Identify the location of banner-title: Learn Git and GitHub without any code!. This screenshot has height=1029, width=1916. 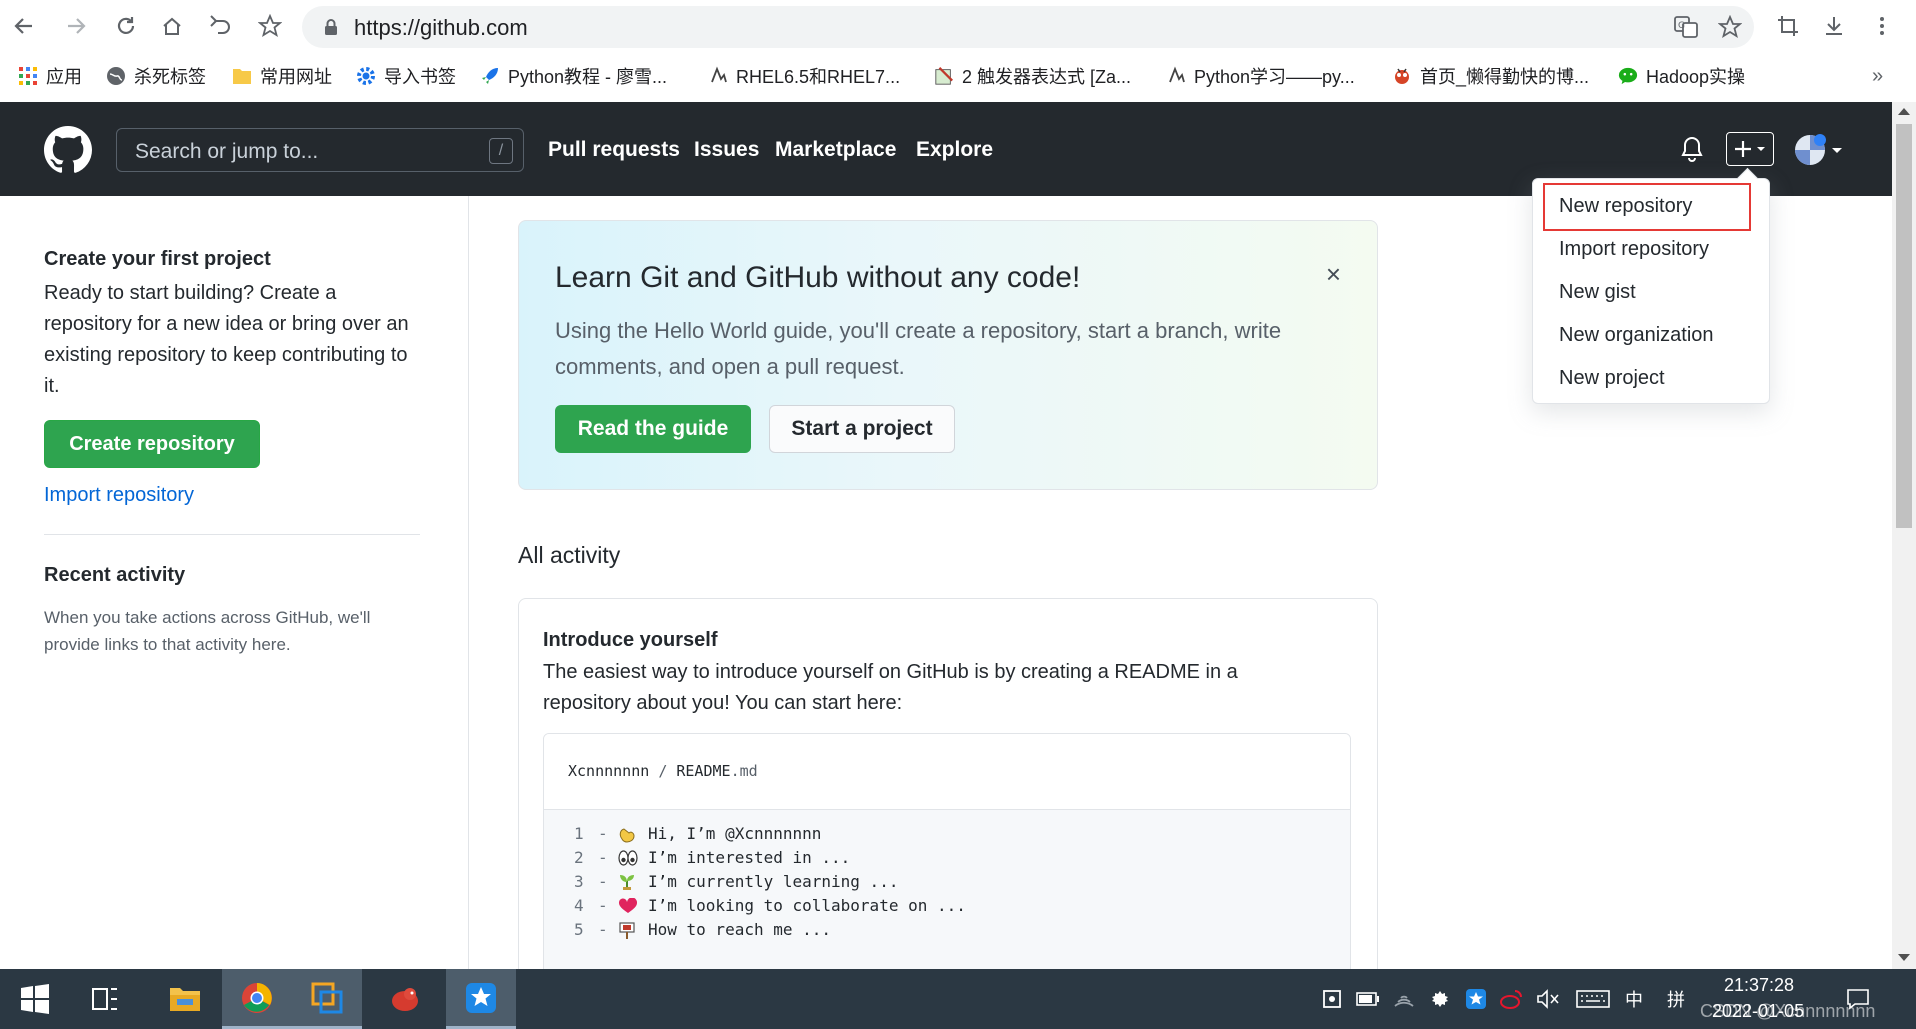
(818, 277).